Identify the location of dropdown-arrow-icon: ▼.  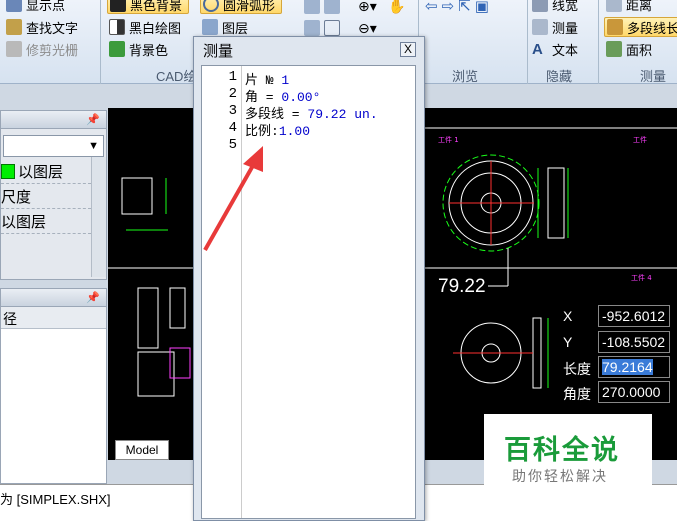
(93, 146).